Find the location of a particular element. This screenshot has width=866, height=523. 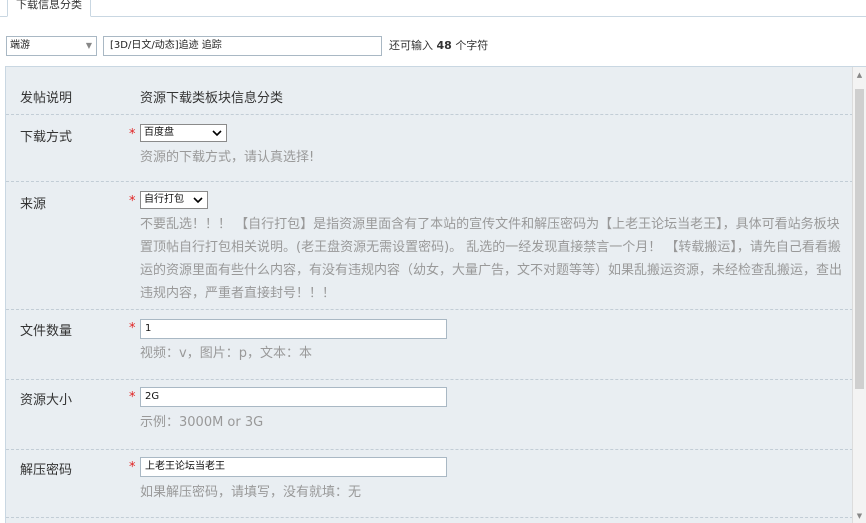

file-count-hint: 视频：v，图片：p，文本：本 is located at coordinates (226, 353).